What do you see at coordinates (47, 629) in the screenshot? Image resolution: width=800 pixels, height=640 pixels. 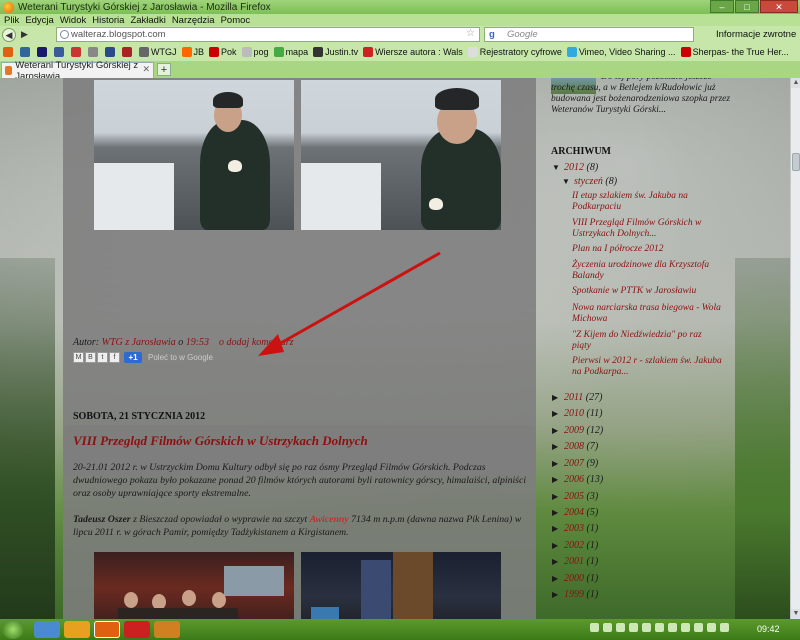 I see `taskbar-ie-icon` at bounding box center [47, 629].